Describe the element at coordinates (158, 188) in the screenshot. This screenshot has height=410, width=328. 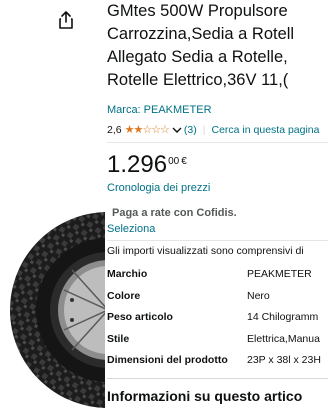
I see `price-history-link: Cronologia dei prezzi` at that location.